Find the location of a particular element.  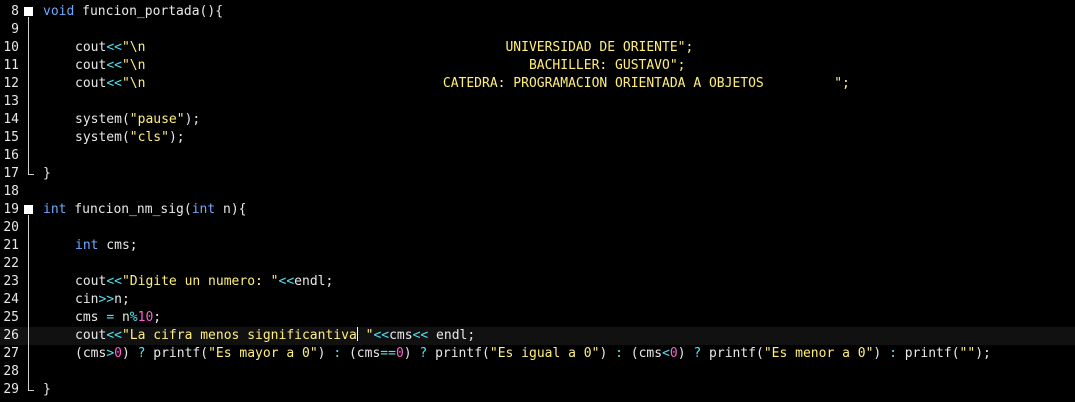

code-text: system("pause"); is located at coordinates (137, 120).